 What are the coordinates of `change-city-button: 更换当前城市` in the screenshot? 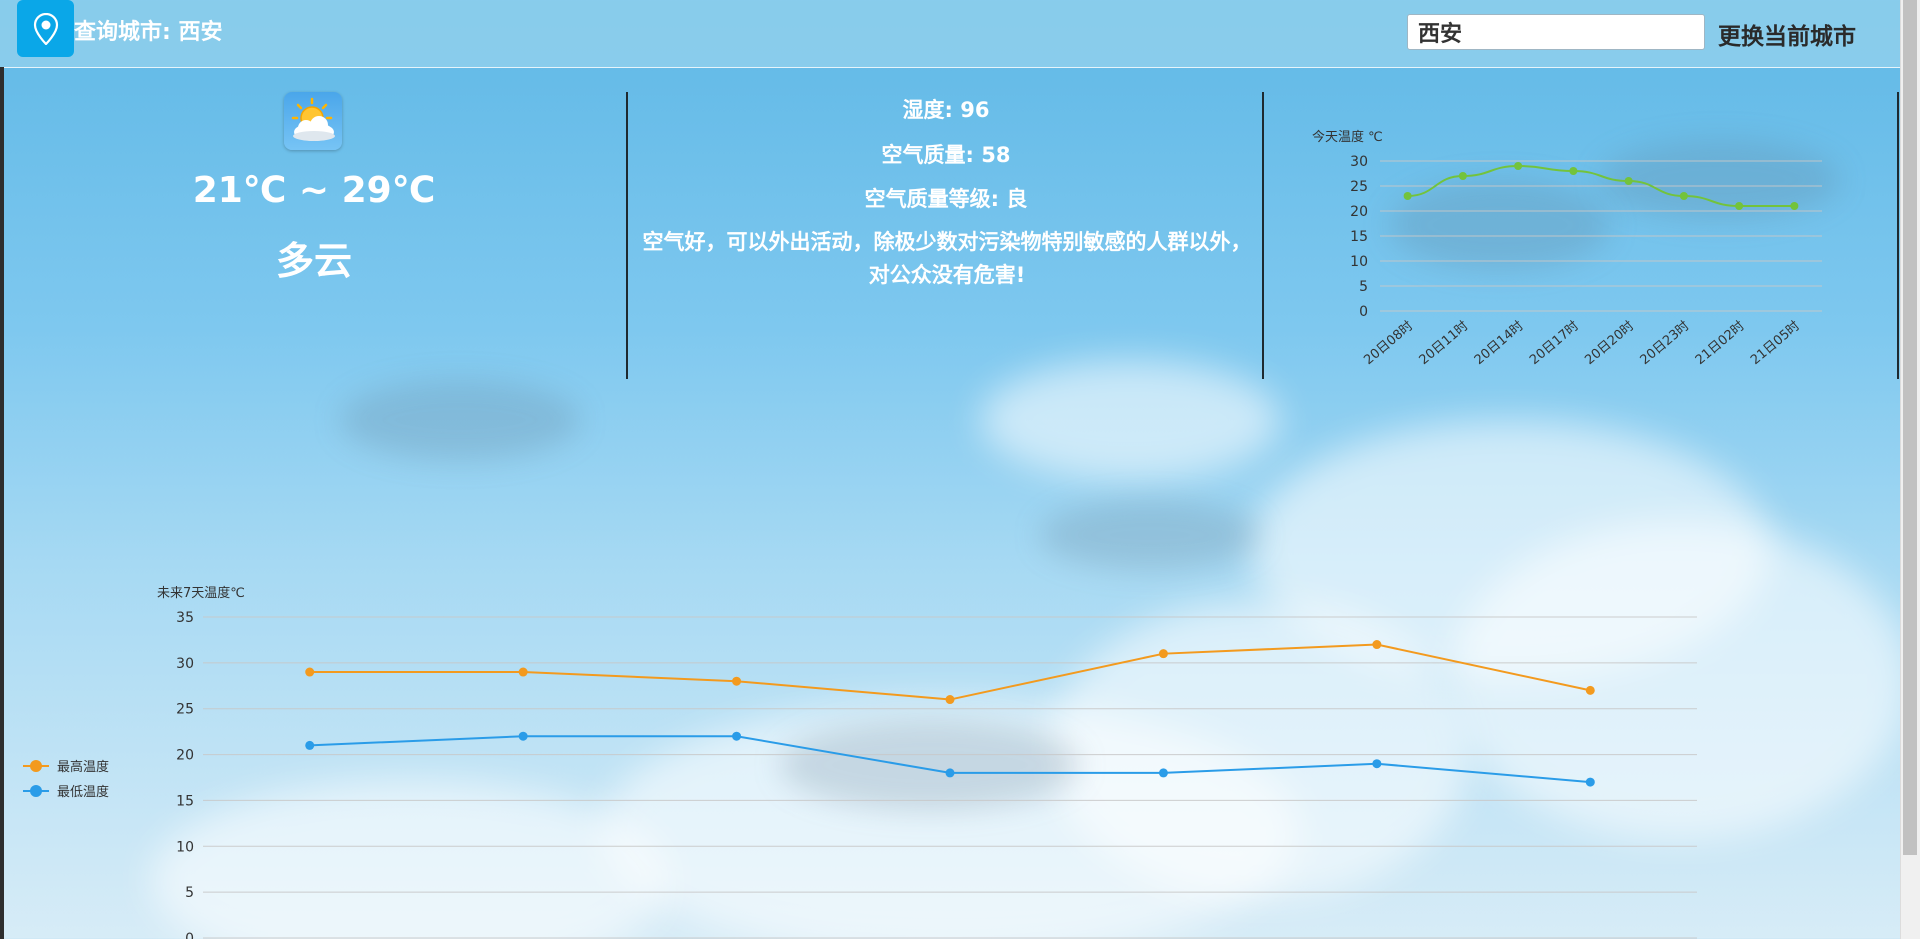 It's located at (1787, 34).